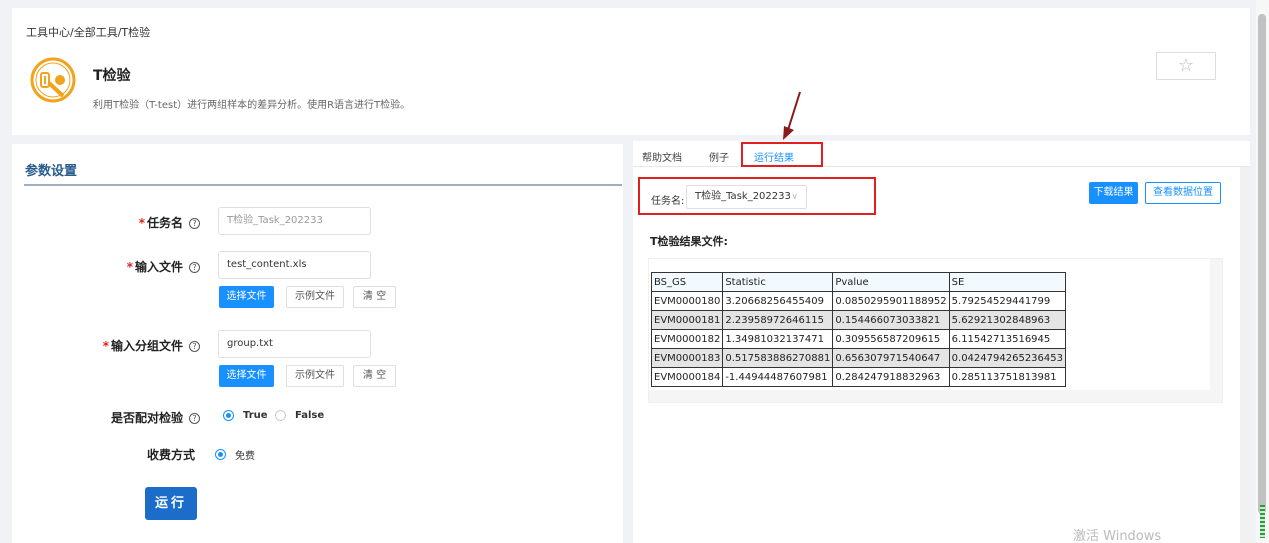  Describe the element at coordinates (778, 339) in the screenshot. I see `table-cell: 1.34981032137471` at that location.